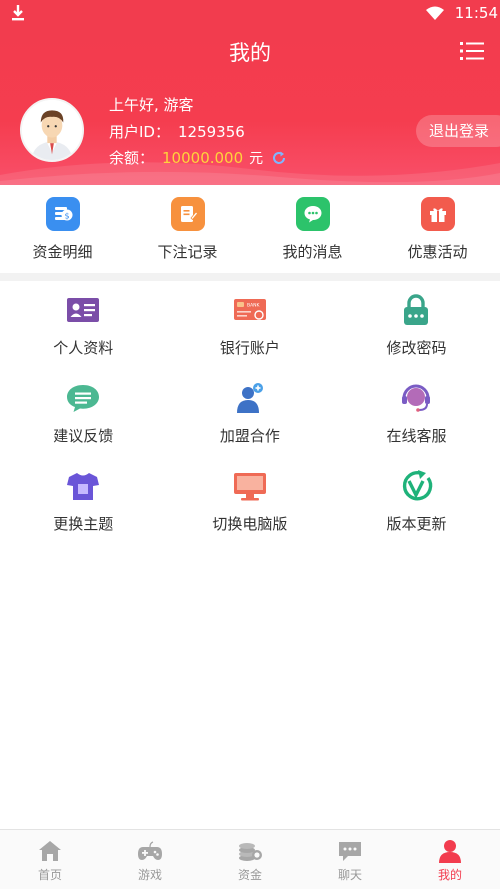 This screenshot has height=889, width=500. Describe the element at coordinates (83, 348) in the screenshot. I see `menu-label-profile: 个人资料` at that location.